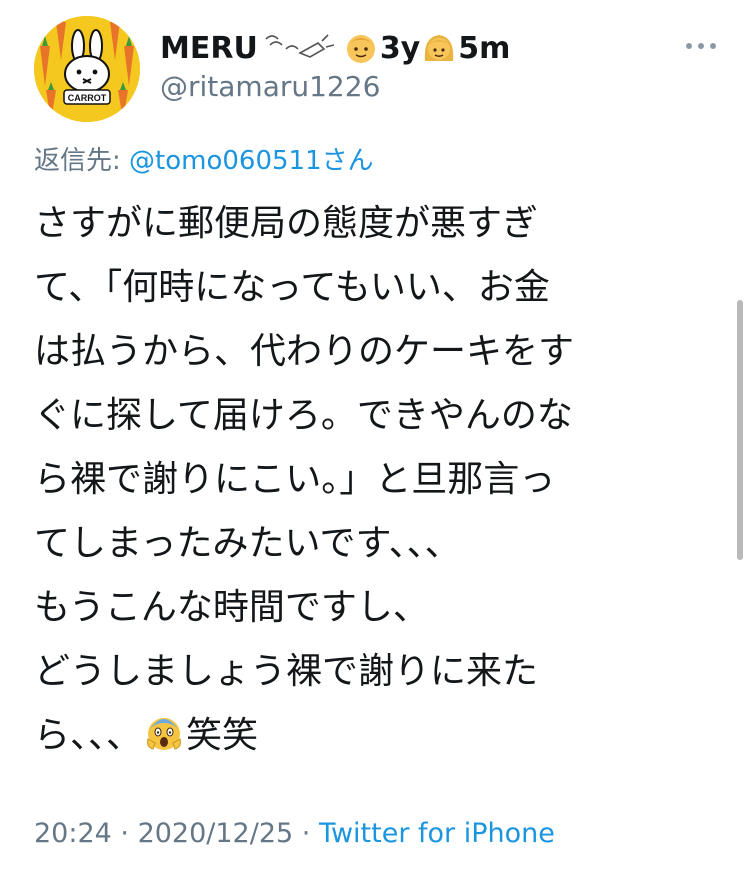 The image size is (750, 879). I want to click on tweet-line: ぐに探して届けろ。できやんのな, so click(303, 415).